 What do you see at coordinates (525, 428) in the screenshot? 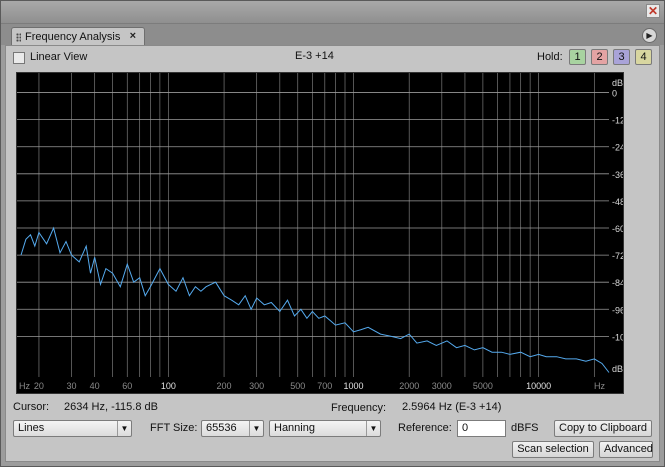
I see `reference-unit: dBFS` at bounding box center [525, 428].